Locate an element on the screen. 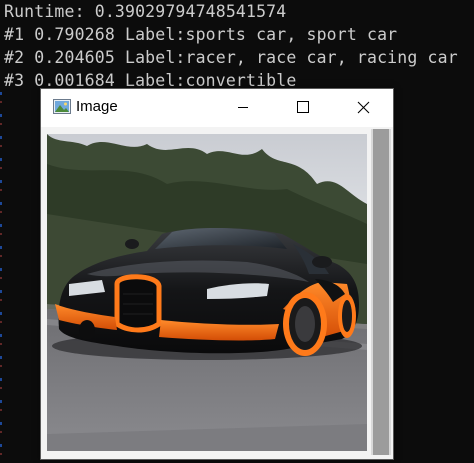 Image resolution: width=474 pixels, height=463 pixels. vertical-scrollbar is located at coordinates (381, 292).